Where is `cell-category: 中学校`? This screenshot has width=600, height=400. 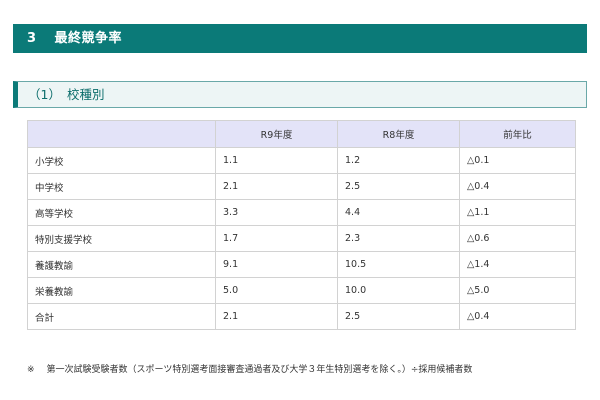
cell-category: 中学校 is located at coordinates (121, 186).